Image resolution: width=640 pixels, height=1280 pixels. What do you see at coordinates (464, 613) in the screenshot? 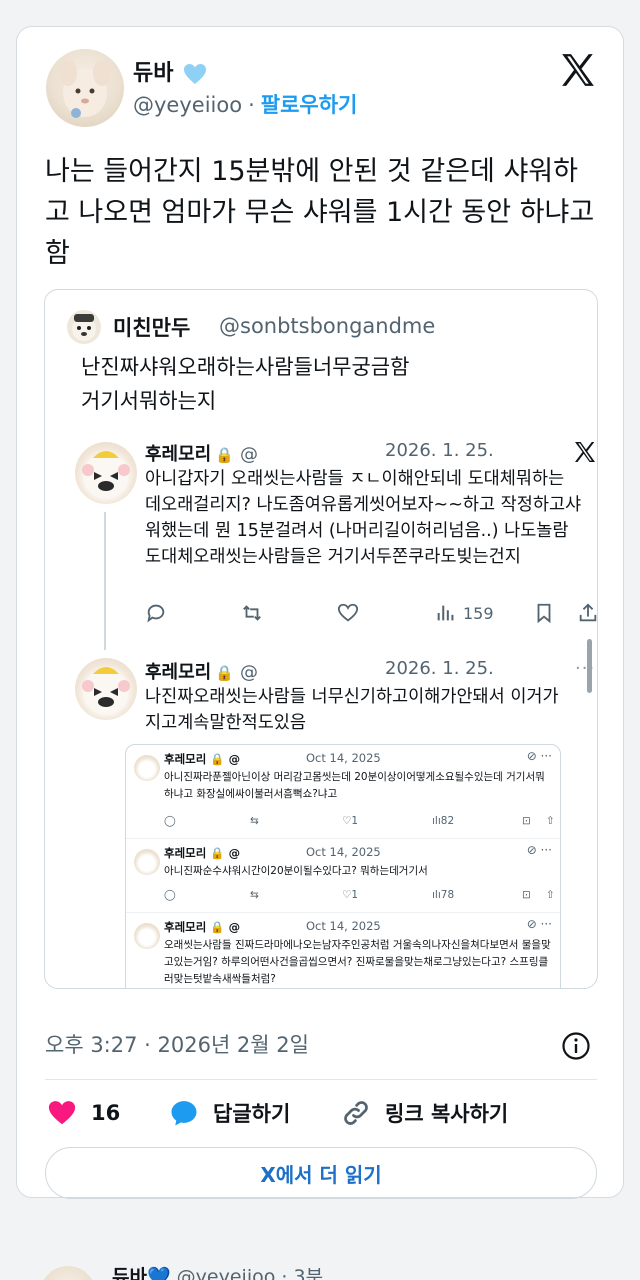
I see `views-stat: 159` at bounding box center [464, 613].